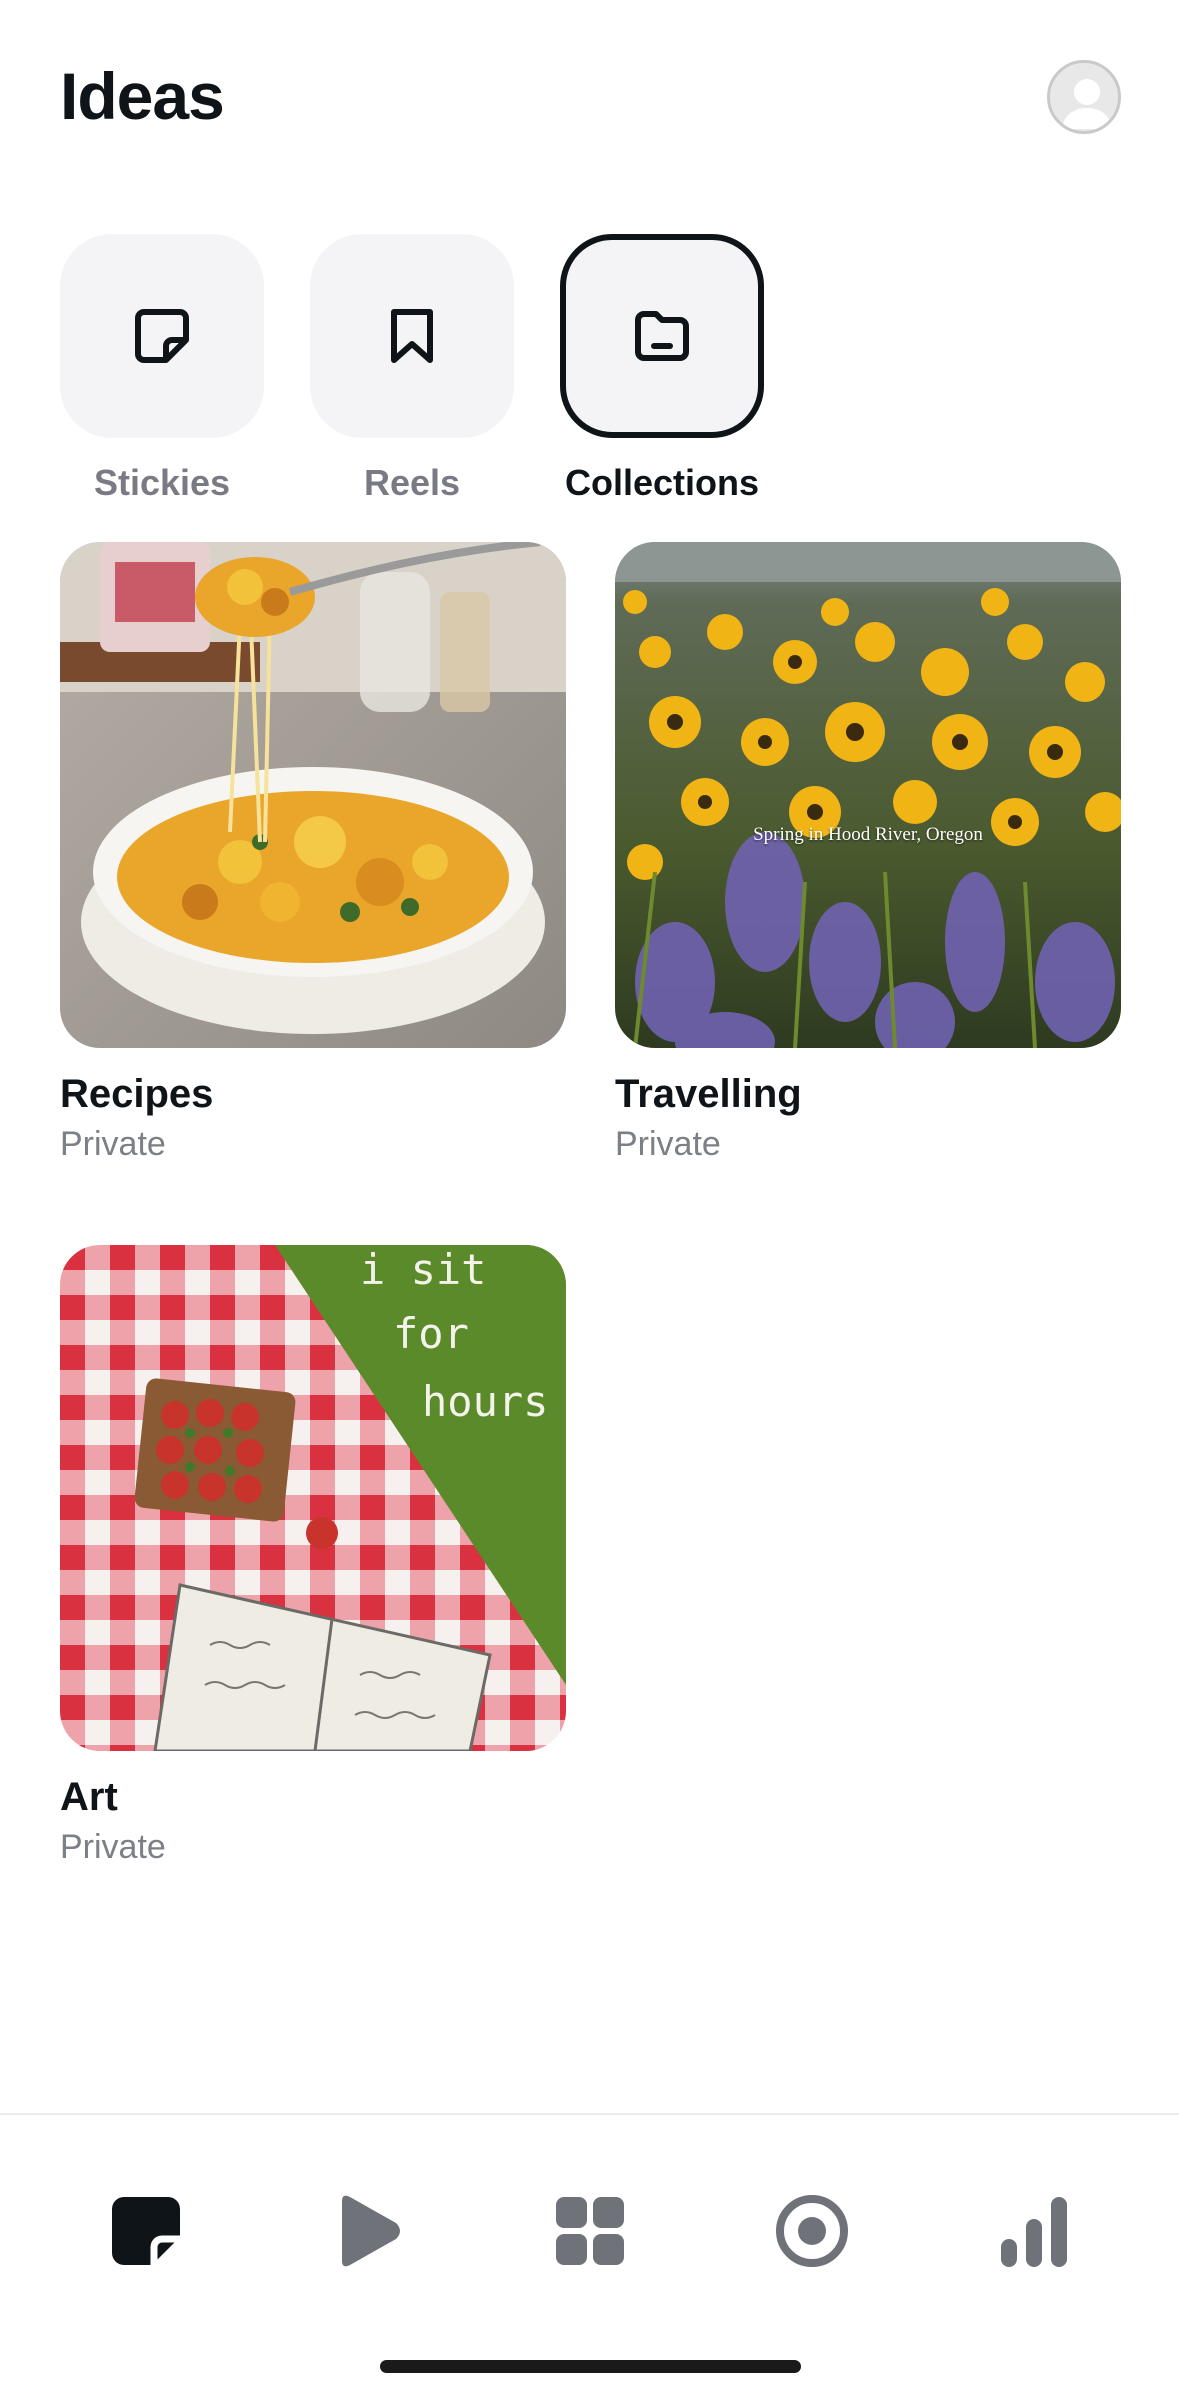 The width and height of the screenshot is (1179, 2396). I want to click on page-title: Ideas, so click(142, 96).